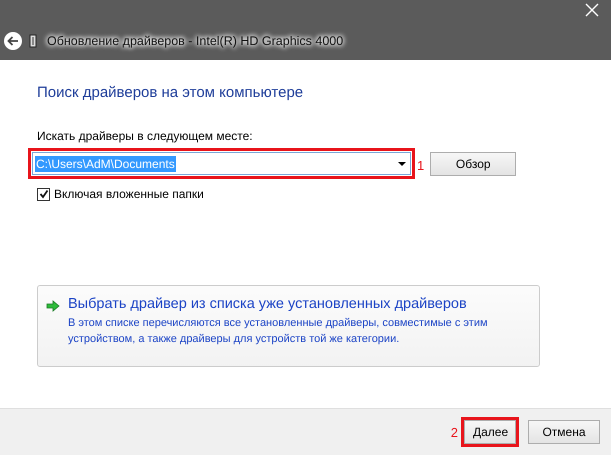 This screenshot has height=455, width=611. Describe the element at coordinates (105, 164) in the screenshot. I see `path-text: C:\Users\AdM\Documents` at that location.